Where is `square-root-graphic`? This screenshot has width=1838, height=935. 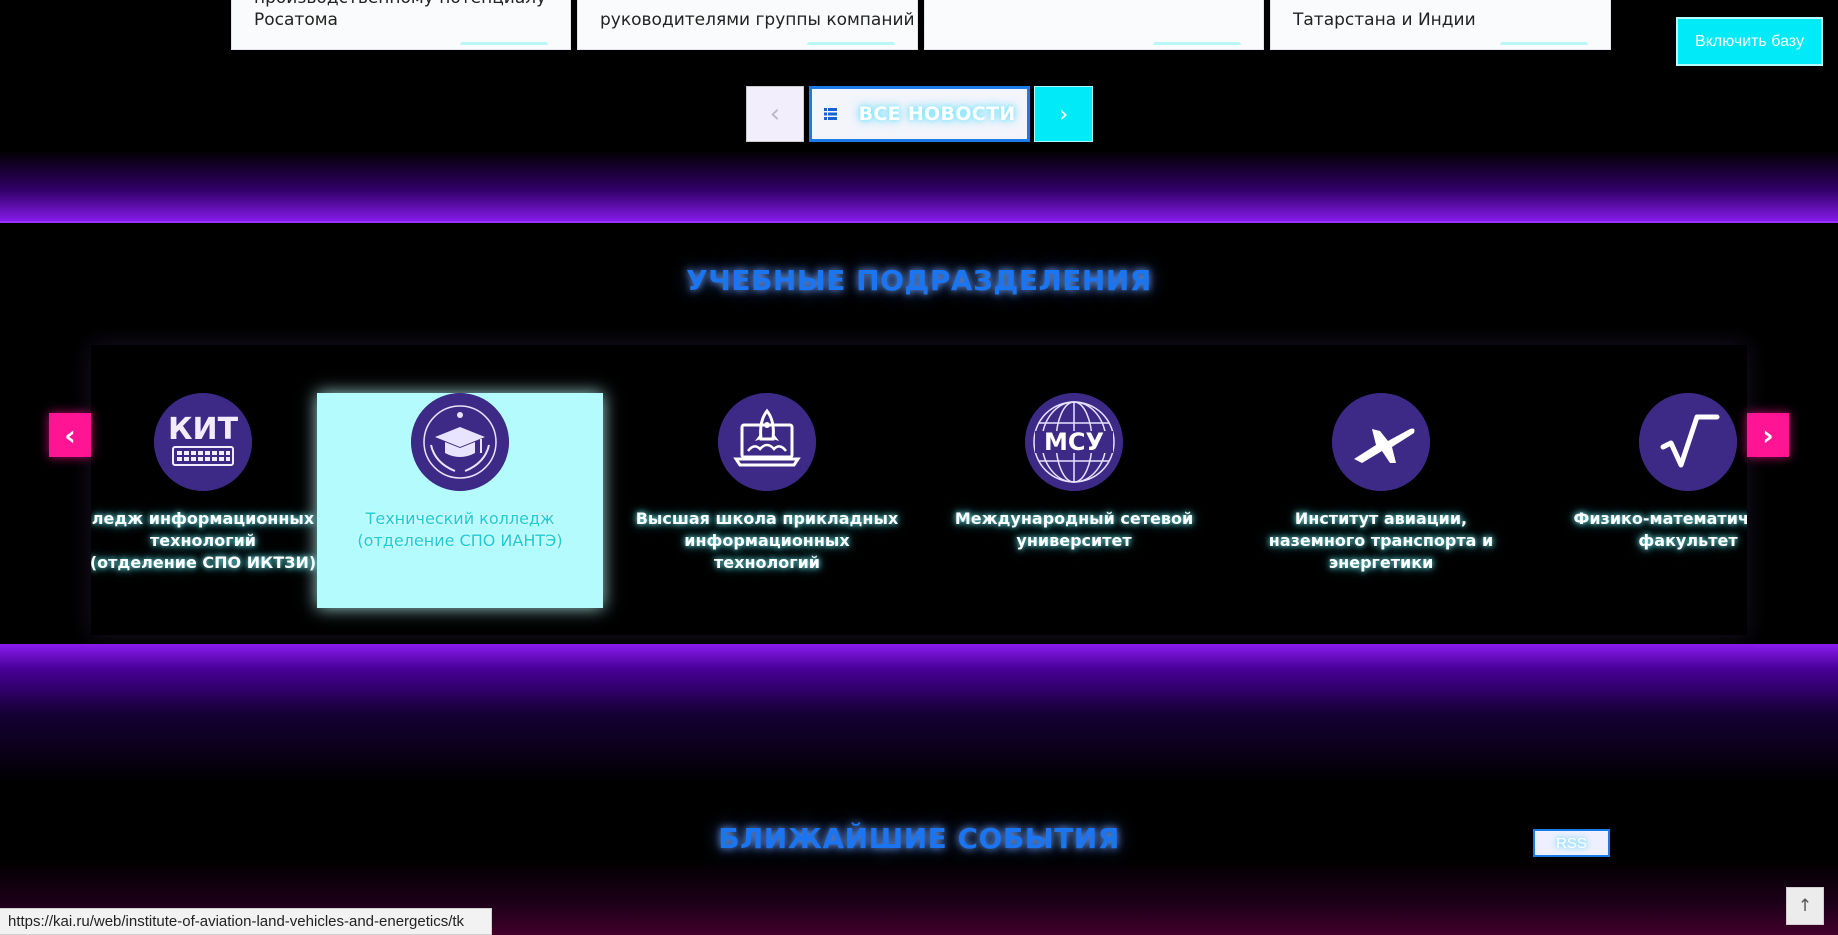 square-root-graphic is located at coordinates (1688, 442).